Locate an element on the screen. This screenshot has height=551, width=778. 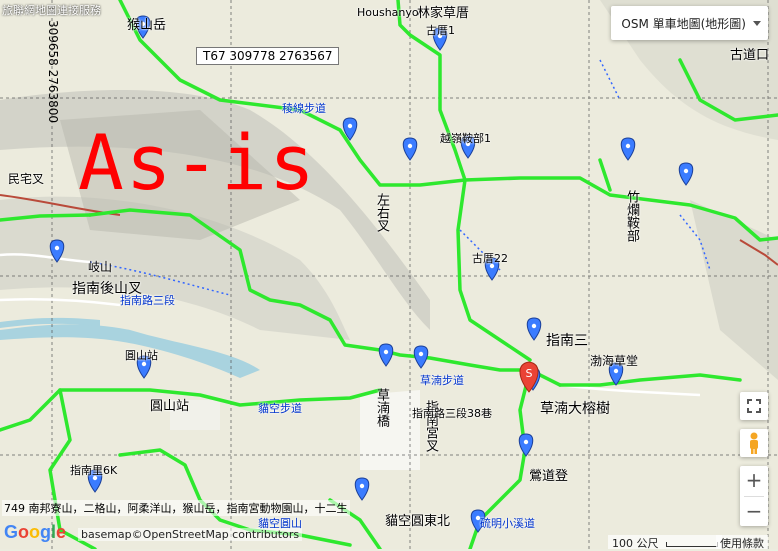
chevron-down-icon is located at coordinates (757, 23).